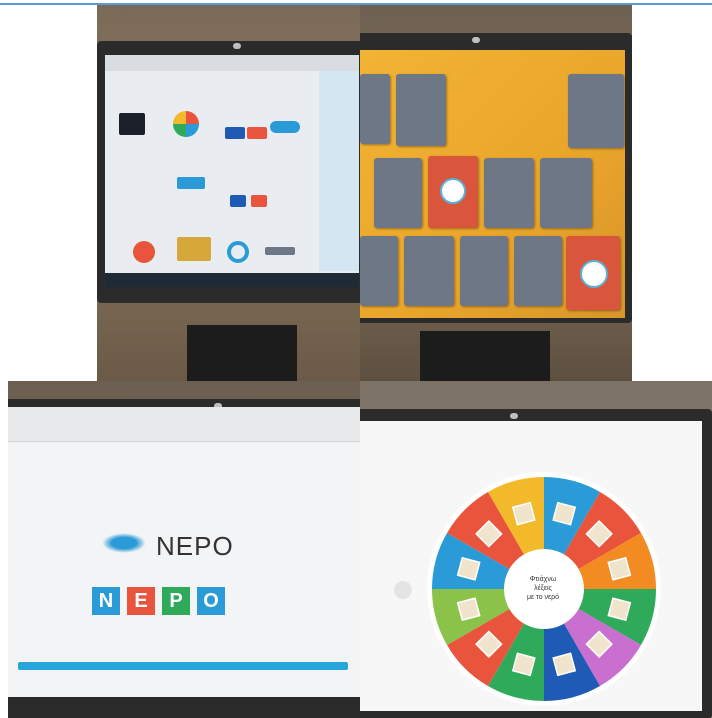  Describe the element at coordinates (124, 543) in the screenshot. I see `splash-icon` at that location.